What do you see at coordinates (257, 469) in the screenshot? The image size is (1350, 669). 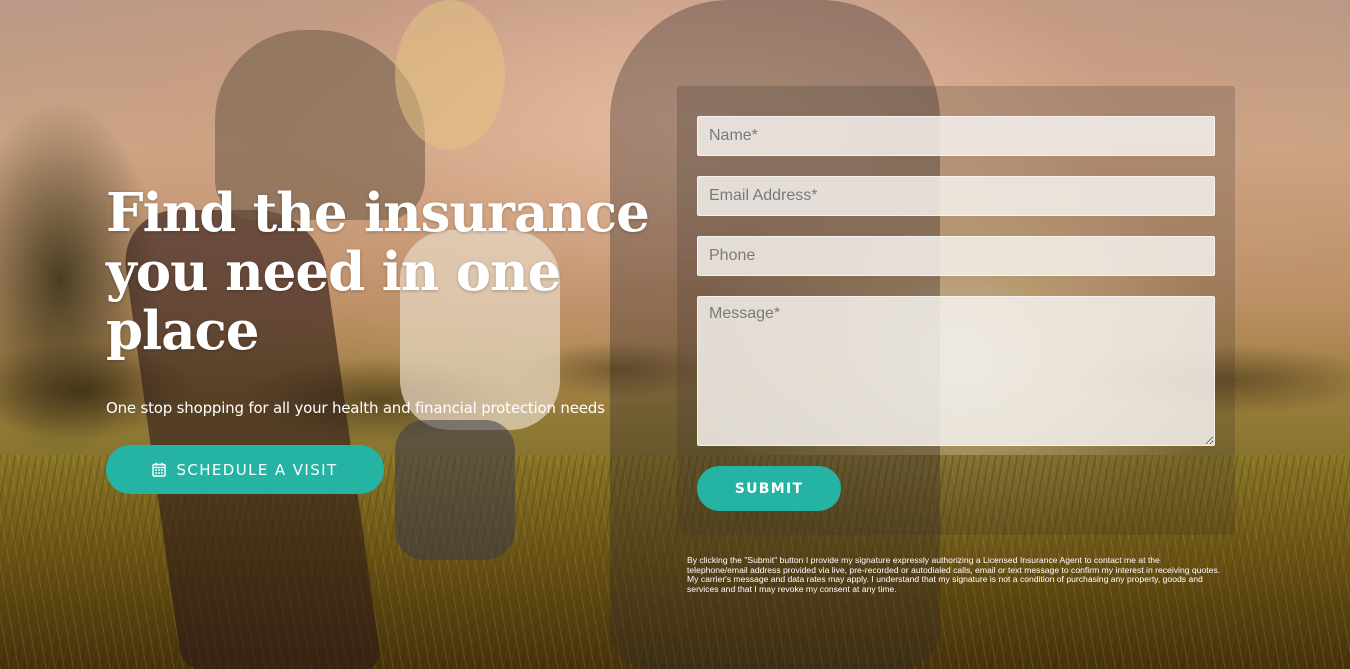 I see `schedule-visit-label: SCHEDULE A VISIT` at bounding box center [257, 469].